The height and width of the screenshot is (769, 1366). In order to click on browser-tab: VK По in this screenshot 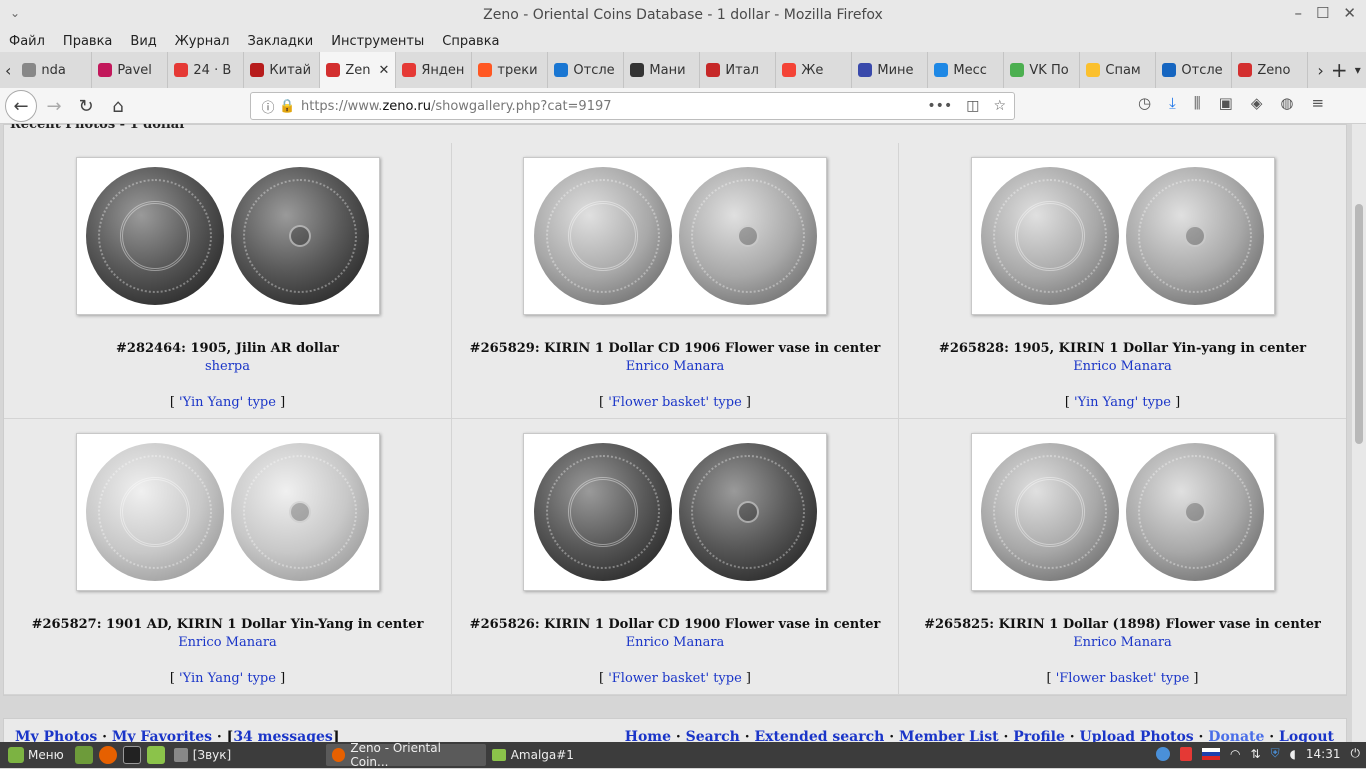, I will do `click(1042, 70)`.